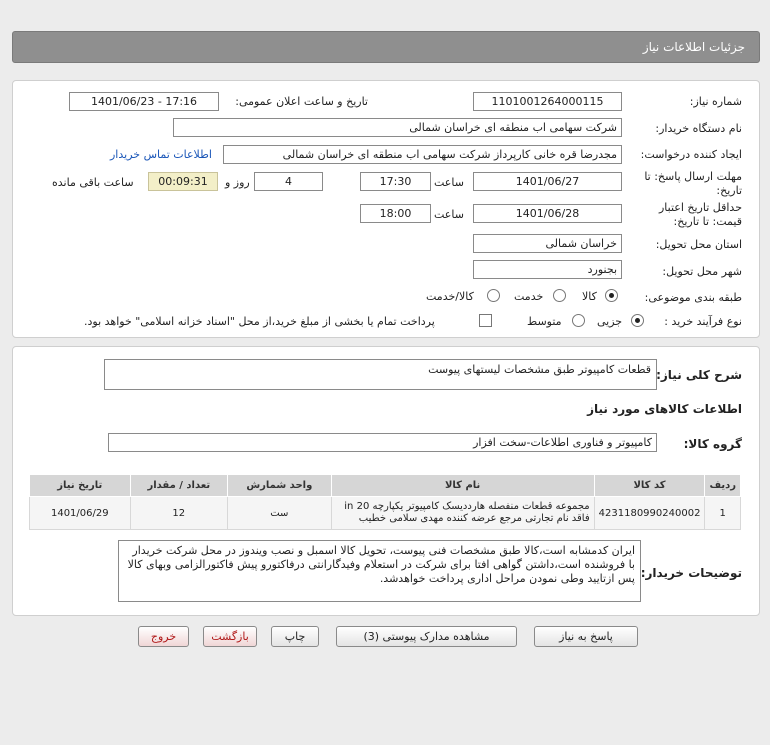 This screenshot has height=745, width=770. What do you see at coordinates (649, 485) in the screenshot?
I see `col-code: کد کالا` at bounding box center [649, 485].